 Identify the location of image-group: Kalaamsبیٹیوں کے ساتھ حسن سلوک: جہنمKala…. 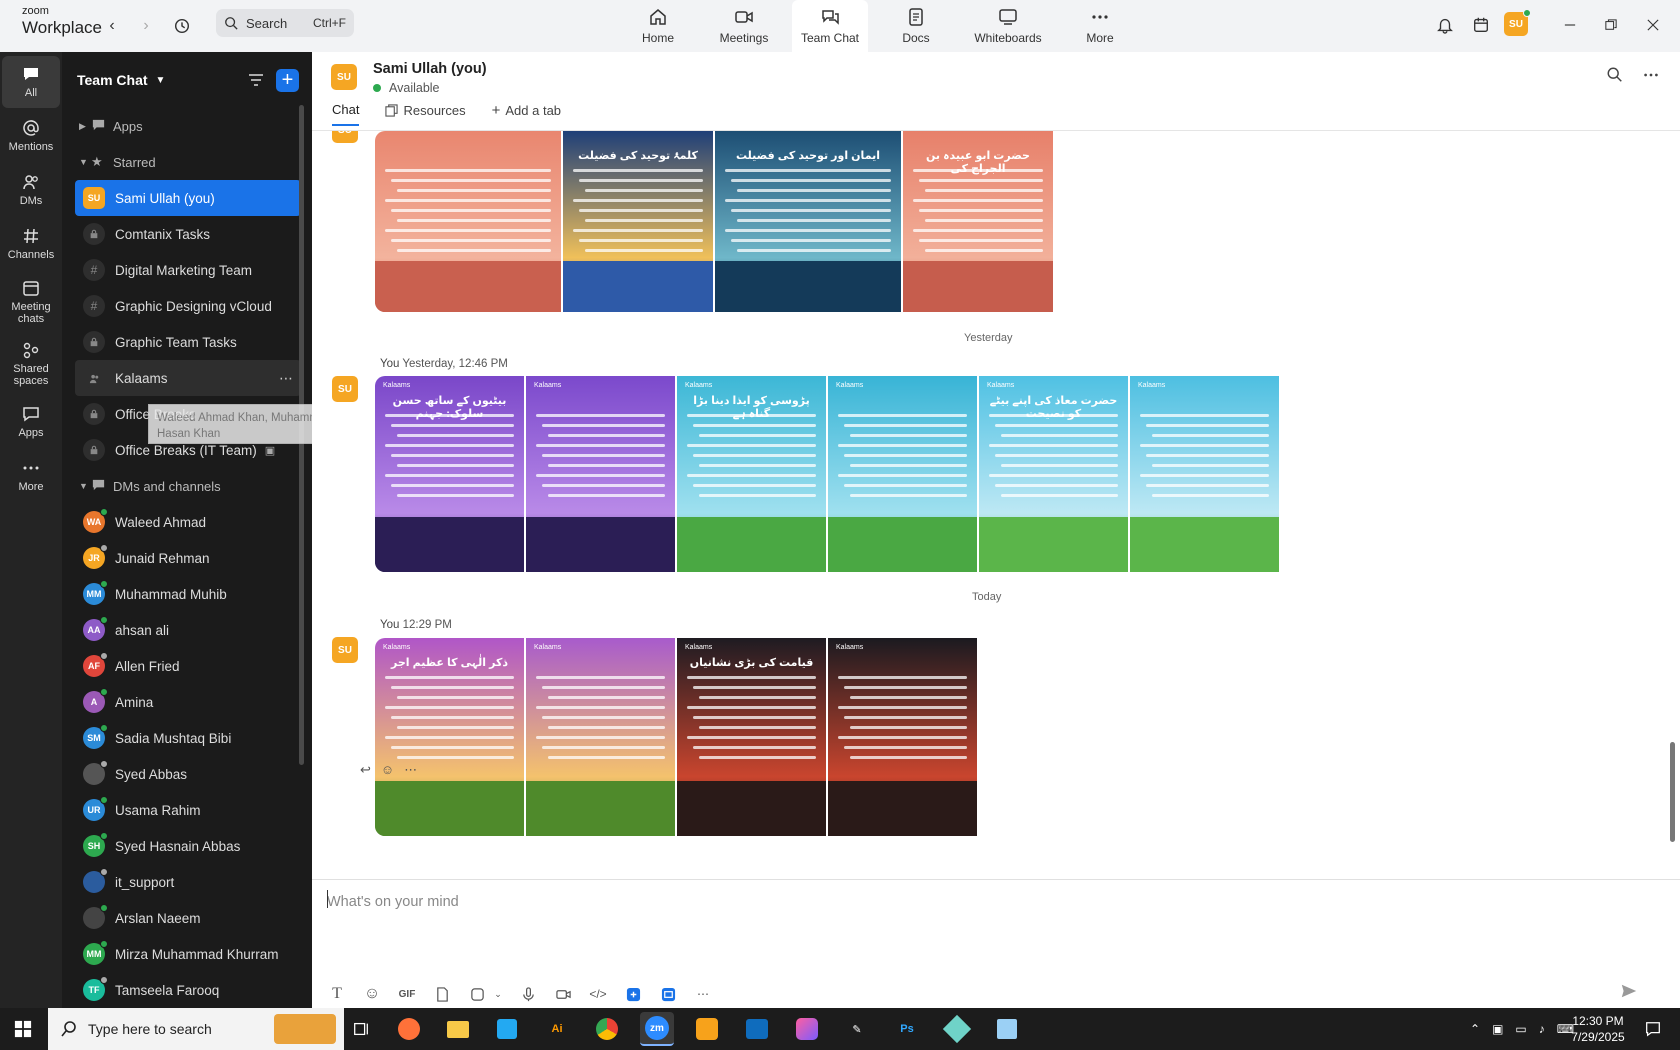
(866, 474).